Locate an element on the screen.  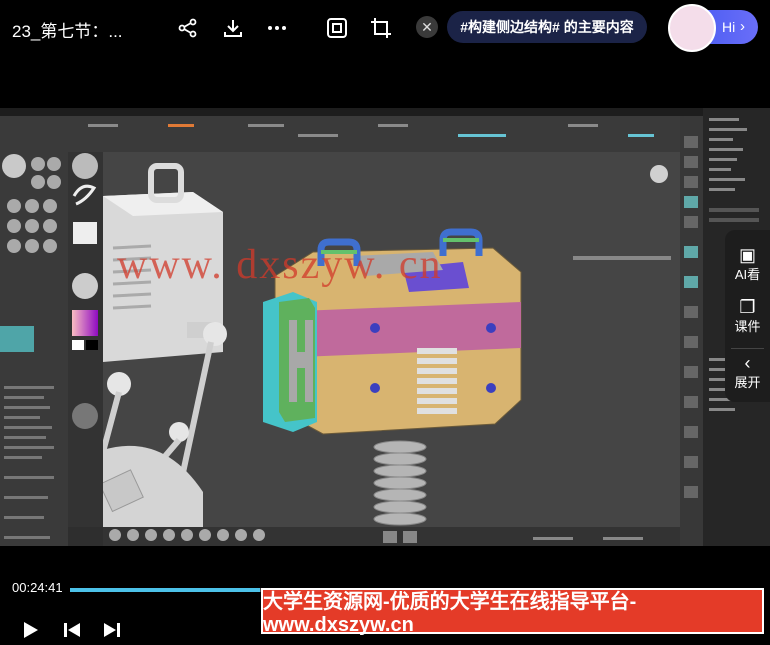
topic-tag: #构建侧边结构# 的主要内容 is located at coordinates (547, 27).